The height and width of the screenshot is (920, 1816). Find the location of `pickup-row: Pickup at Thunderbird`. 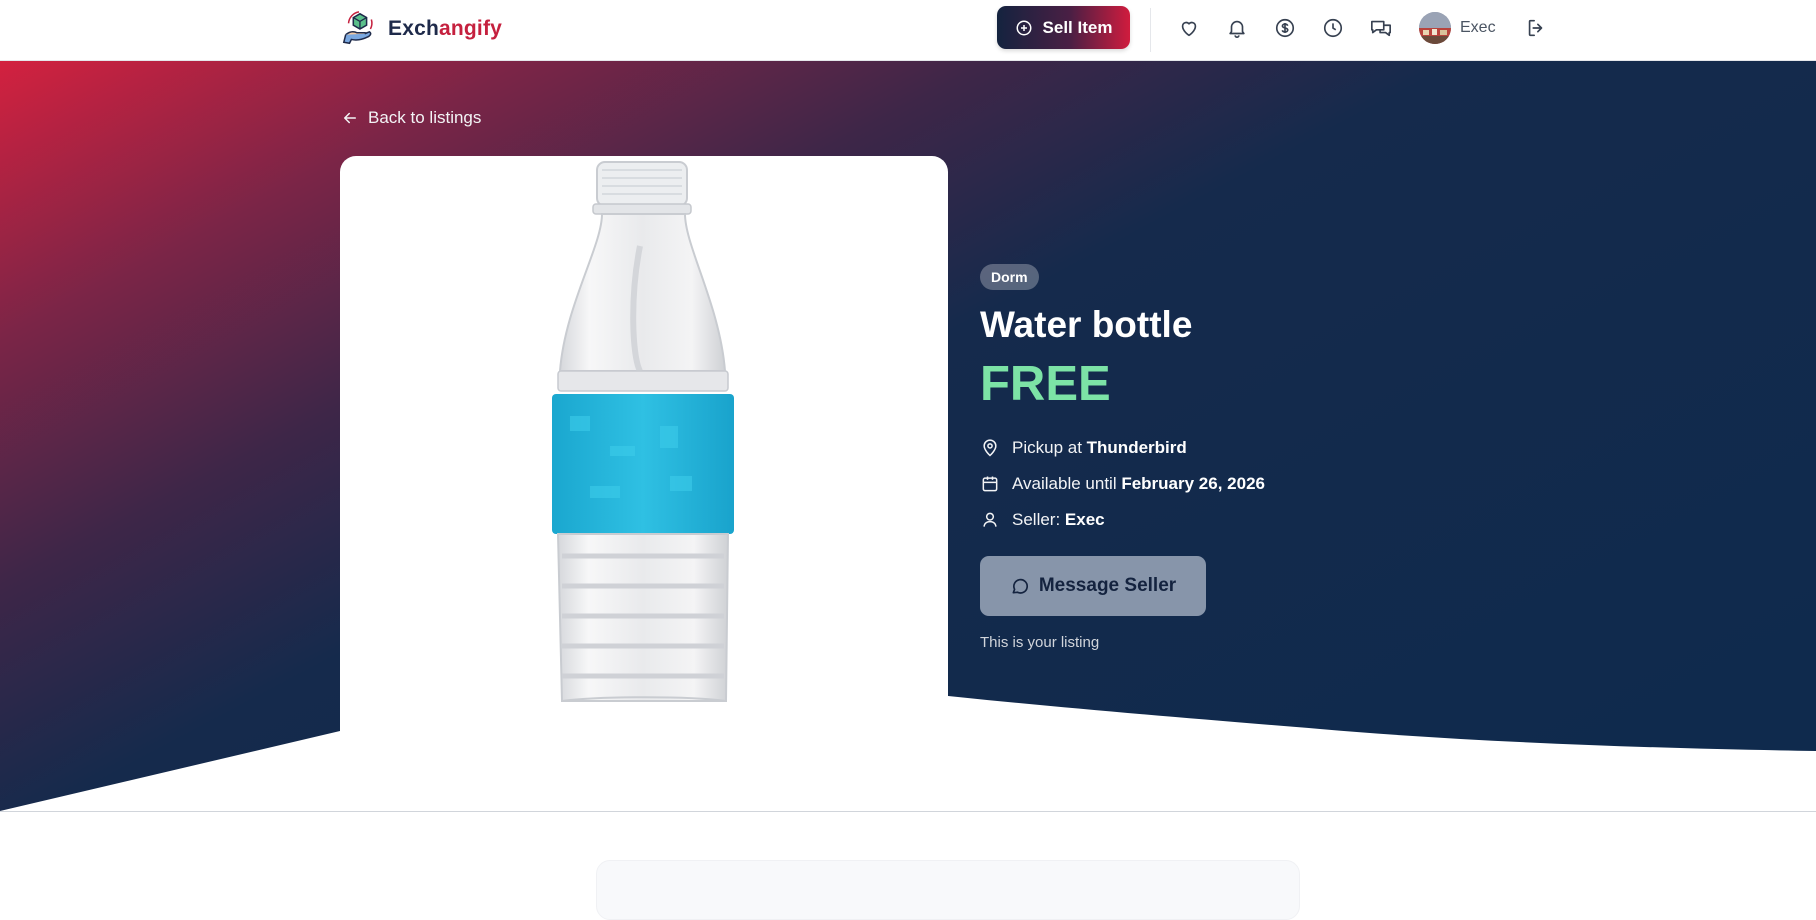

pickup-row: Pickup at Thunderbird is located at coordinates (1122, 448).